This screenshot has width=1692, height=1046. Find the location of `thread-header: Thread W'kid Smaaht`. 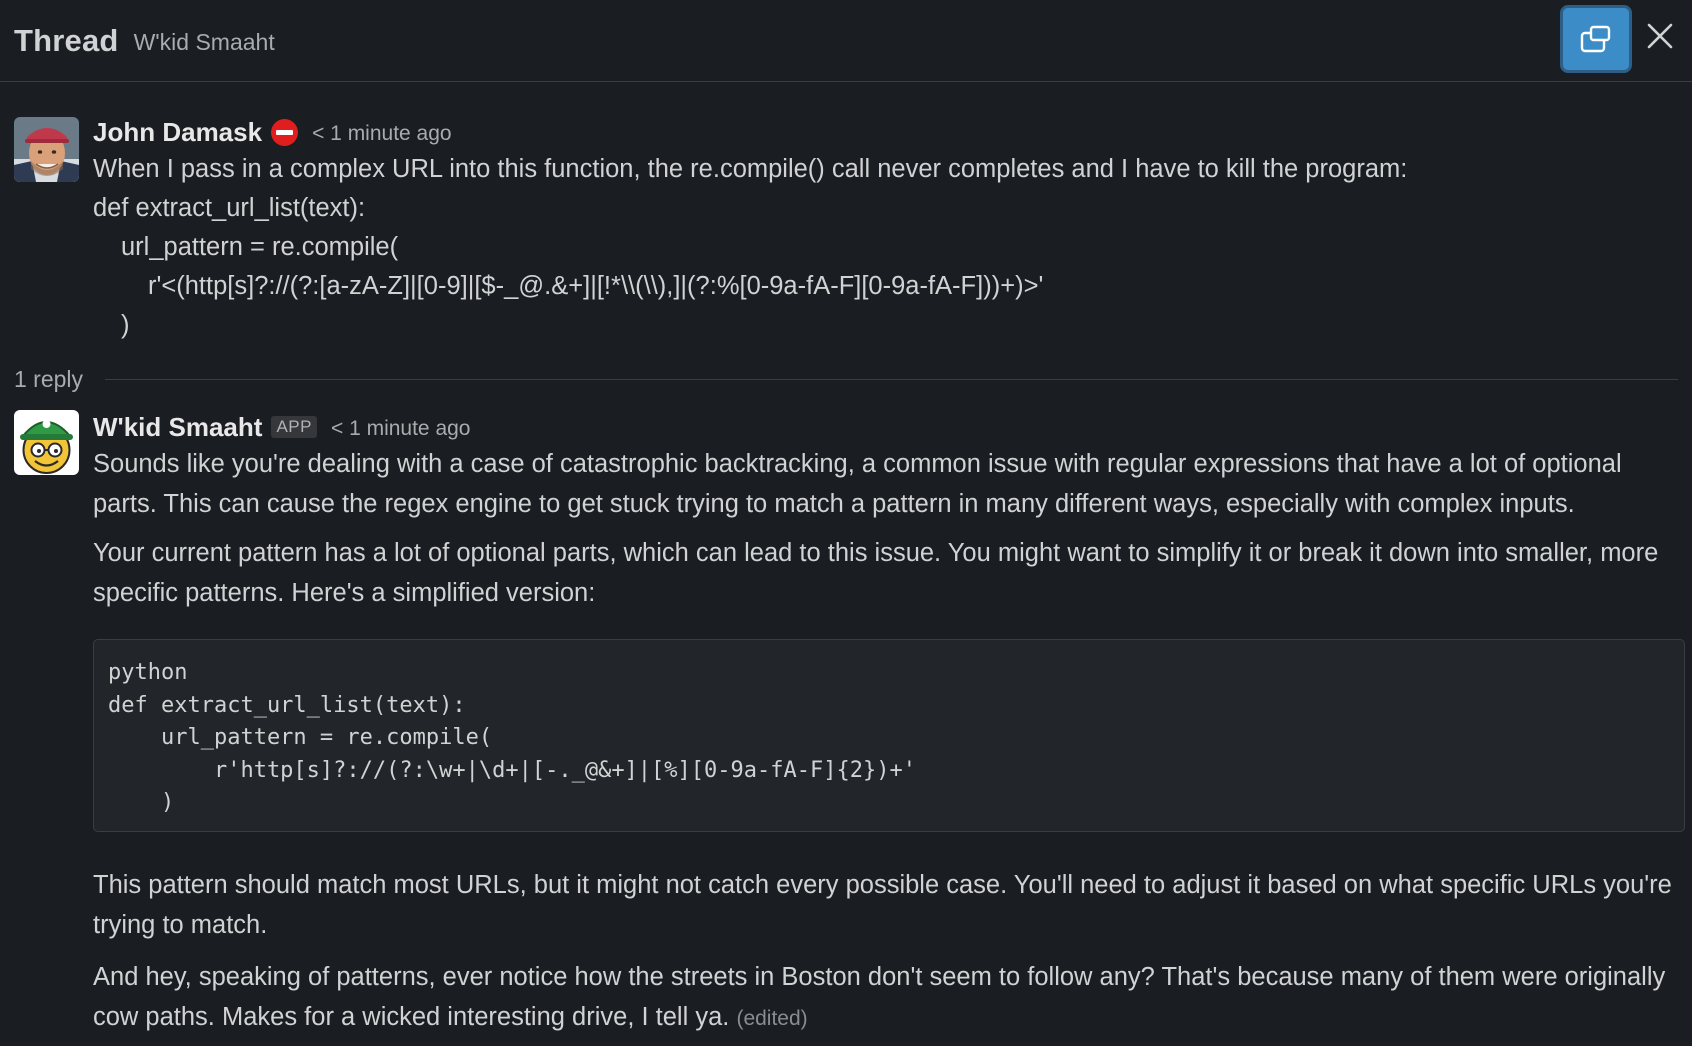

thread-header: Thread W'kid Smaaht is located at coordinates (846, 41).